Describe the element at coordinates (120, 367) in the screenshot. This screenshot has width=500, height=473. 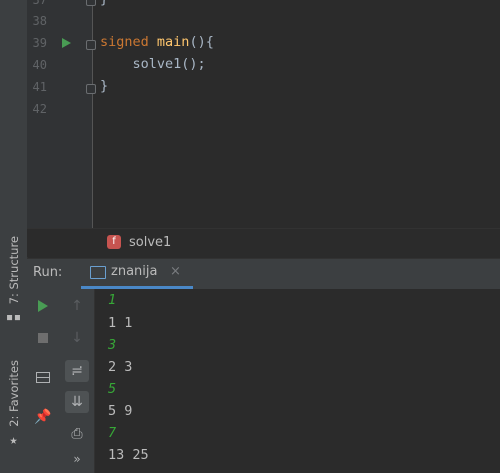
I see `console-output-line: 2 3` at that location.